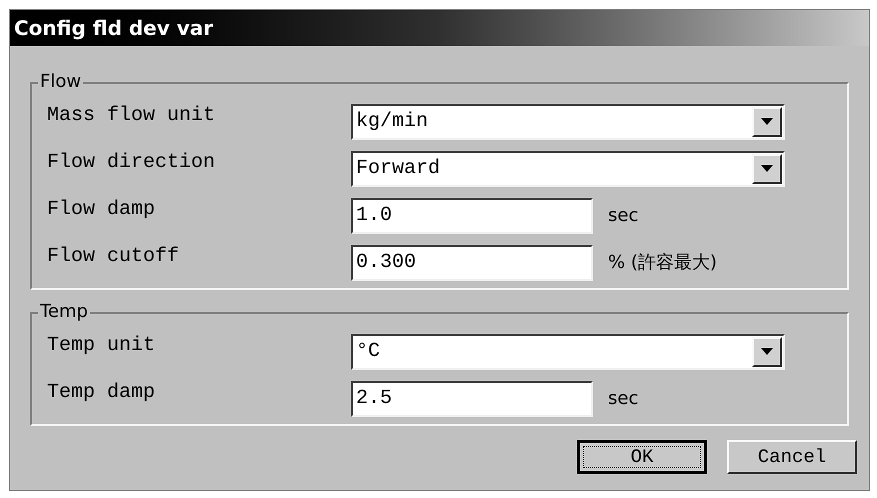  I want to click on field-label: Flow damp, so click(101, 210).